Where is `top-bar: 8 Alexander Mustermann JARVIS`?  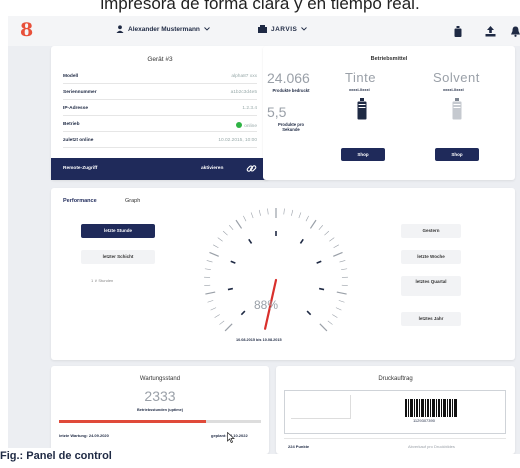
top-bar: 8 Alexander Mustermann JARVIS is located at coordinates (264, 31).